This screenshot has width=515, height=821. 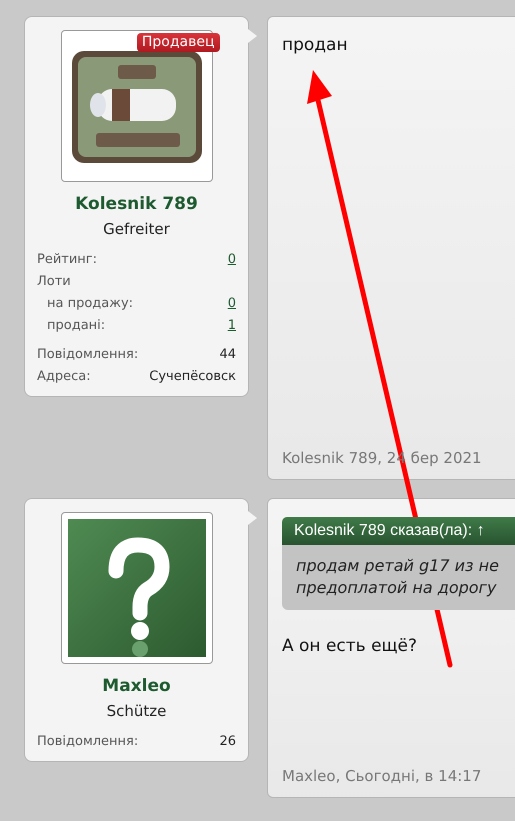 What do you see at coordinates (64, 376) in the screenshot?
I see `stat-label: Адреса:` at bounding box center [64, 376].